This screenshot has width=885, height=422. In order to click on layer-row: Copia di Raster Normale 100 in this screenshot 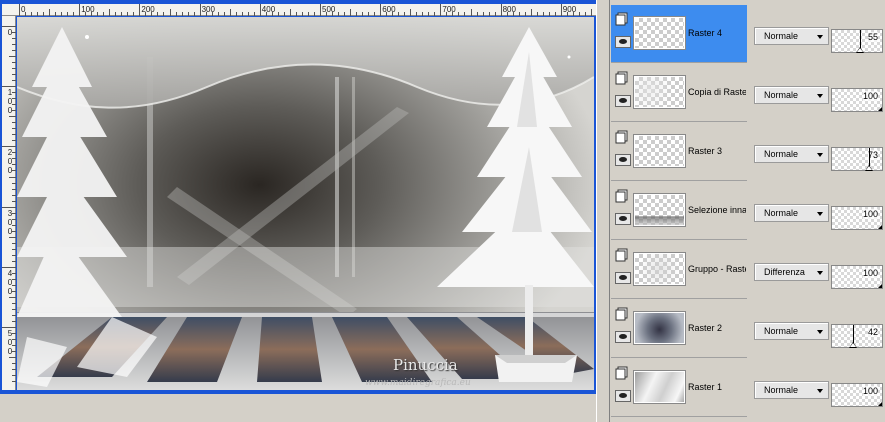, I will do `click(748, 93)`.